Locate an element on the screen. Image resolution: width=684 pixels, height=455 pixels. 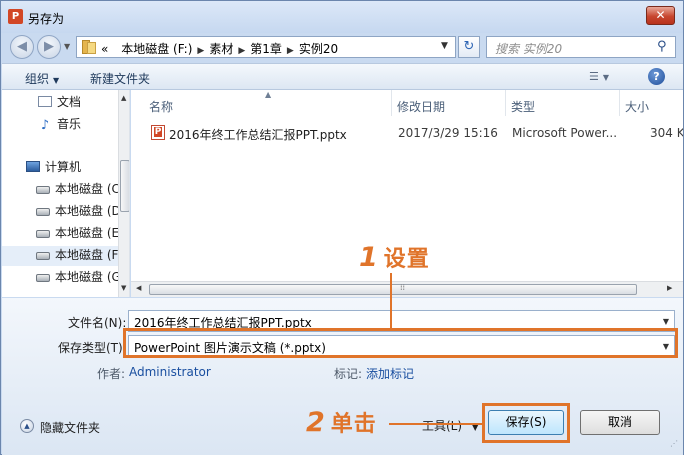
breadcrumb-item: 本地磁盘 (F:) is located at coordinates (156, 49).